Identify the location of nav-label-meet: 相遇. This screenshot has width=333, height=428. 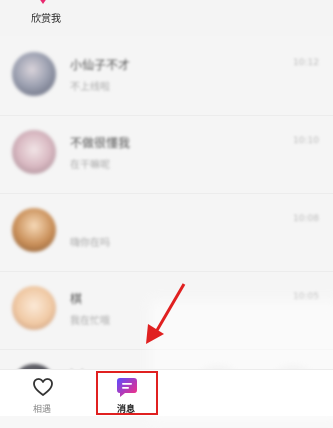
(41, 410).